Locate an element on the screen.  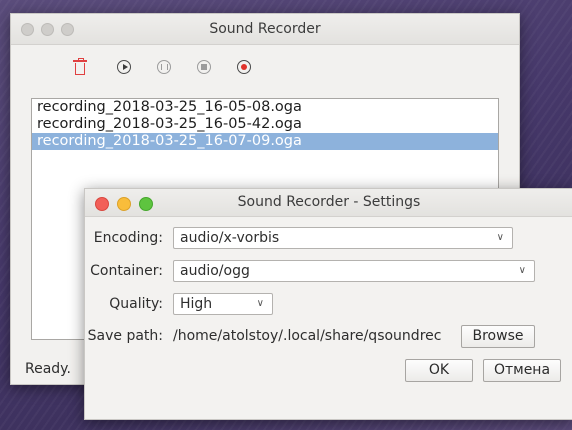
pause-button is located at coordinates (164, 67).